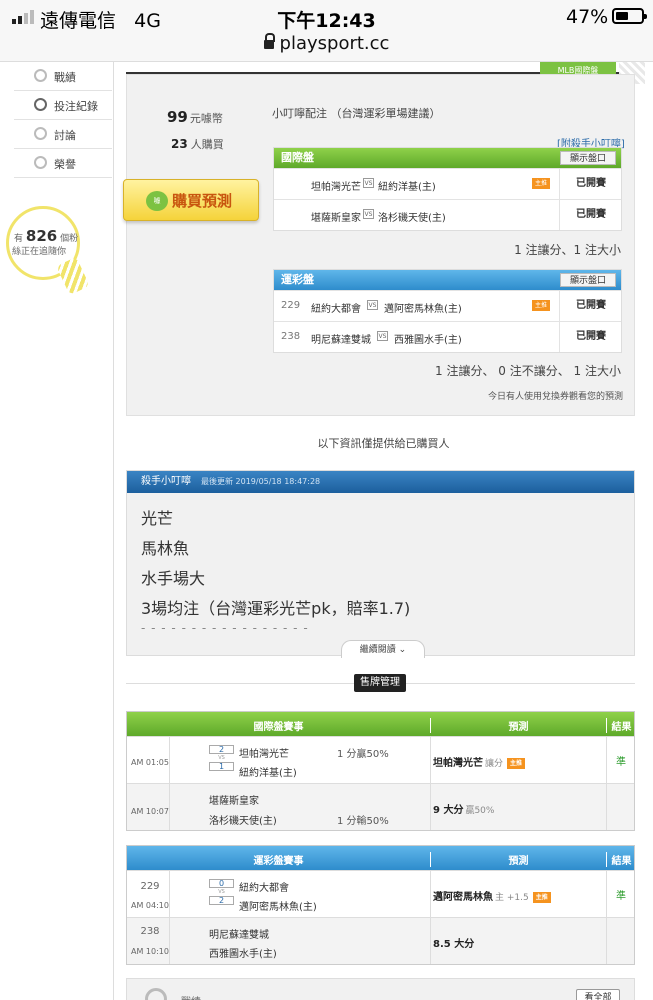 This screenshot has width=653, height=1000. Describe the element at coordinates (63, 163) in the screenshot. I see `sidebar-item-honor: 榮譽` at that location.